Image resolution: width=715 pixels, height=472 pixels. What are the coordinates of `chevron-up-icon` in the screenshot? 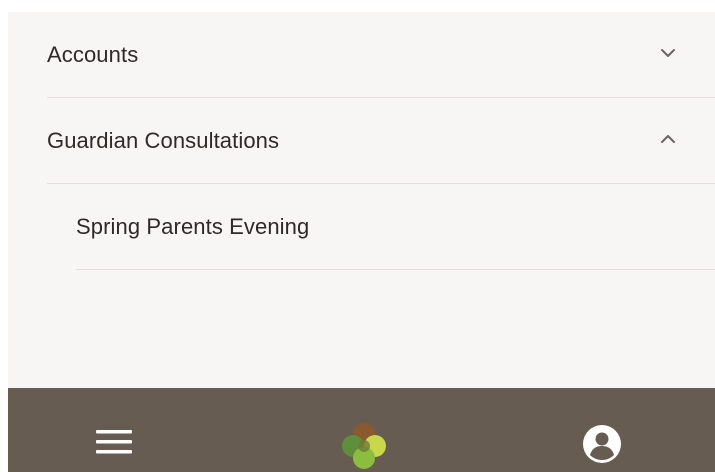 It's located at (668, 139).